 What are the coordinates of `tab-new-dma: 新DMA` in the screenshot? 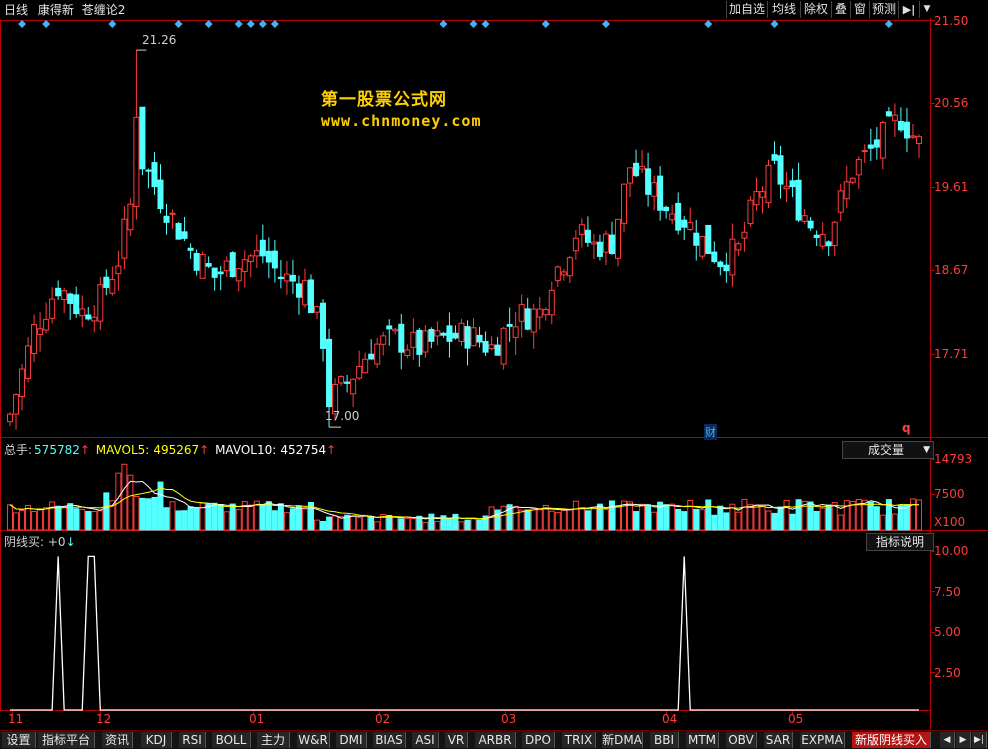 It's located at (622, 740).